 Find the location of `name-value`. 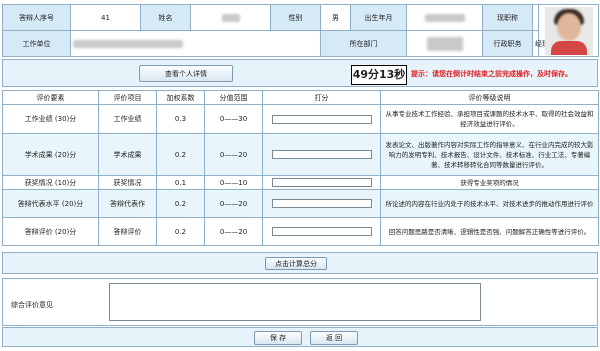

name-value is located at coordinates (230, 17).